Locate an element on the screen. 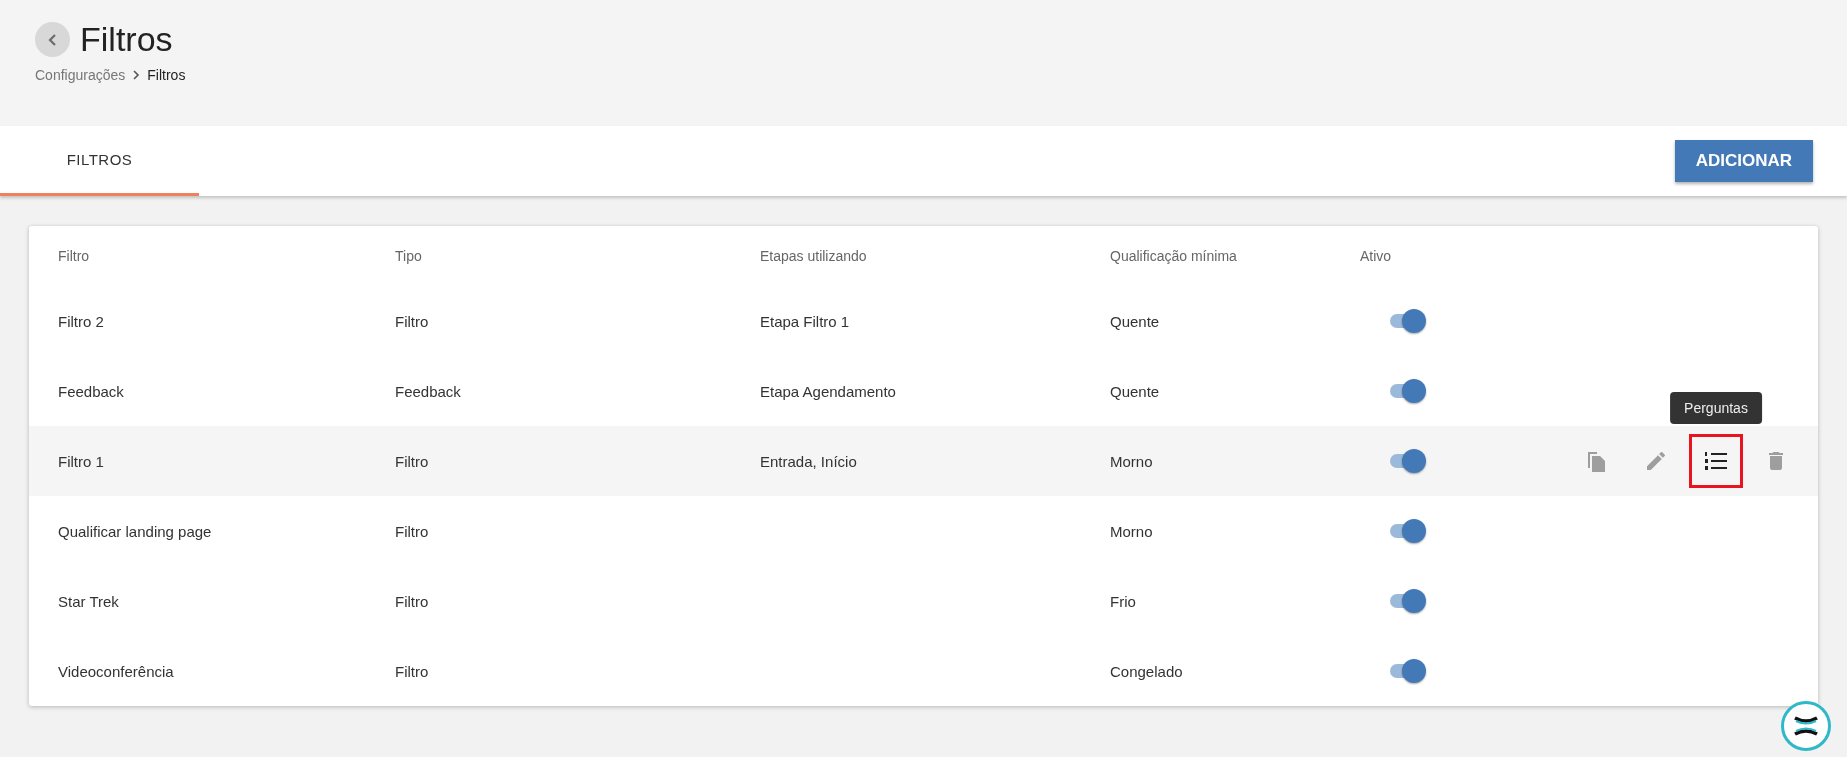 Image resolution: width=1847 pixels, height=757 pixels. back-button is located at coordinates (52, 39).